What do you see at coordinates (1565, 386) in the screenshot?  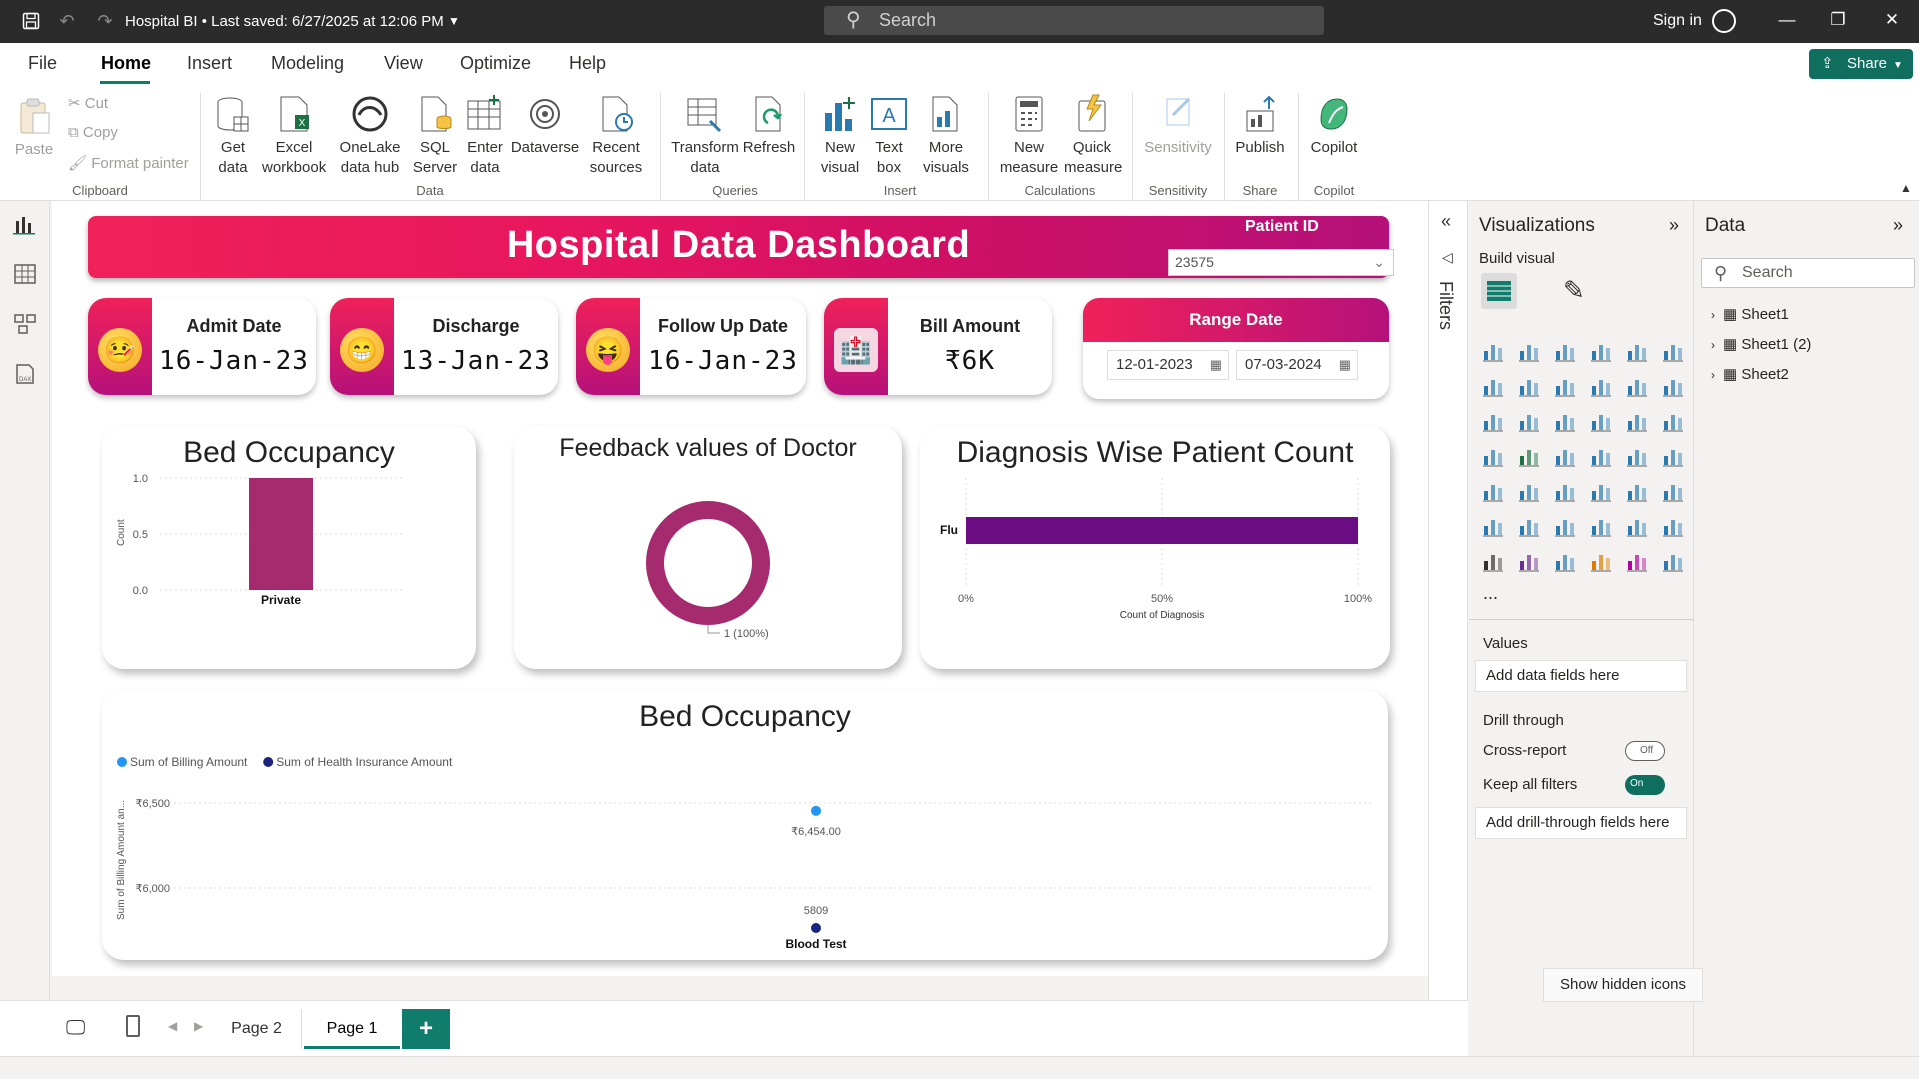 I see `stacked-area-visual-icon` at bounding box center [1565, 386].